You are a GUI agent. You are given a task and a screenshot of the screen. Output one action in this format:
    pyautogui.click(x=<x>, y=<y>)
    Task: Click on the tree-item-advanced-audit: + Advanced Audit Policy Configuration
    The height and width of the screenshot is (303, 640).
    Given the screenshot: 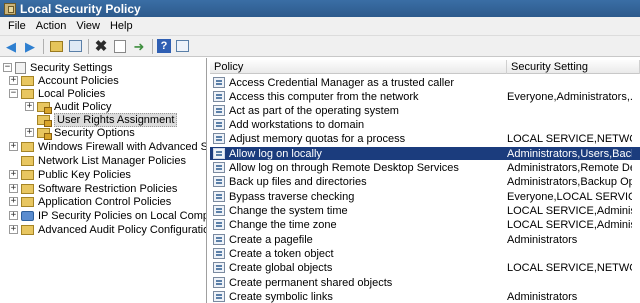 What is the action you would take?
    pyautogui.click(x=107, y=229)
    